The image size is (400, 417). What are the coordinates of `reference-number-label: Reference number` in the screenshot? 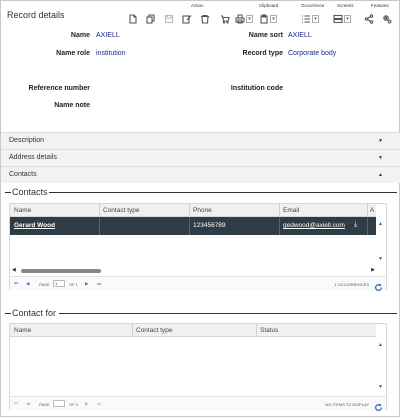 It's located at (59, 88).